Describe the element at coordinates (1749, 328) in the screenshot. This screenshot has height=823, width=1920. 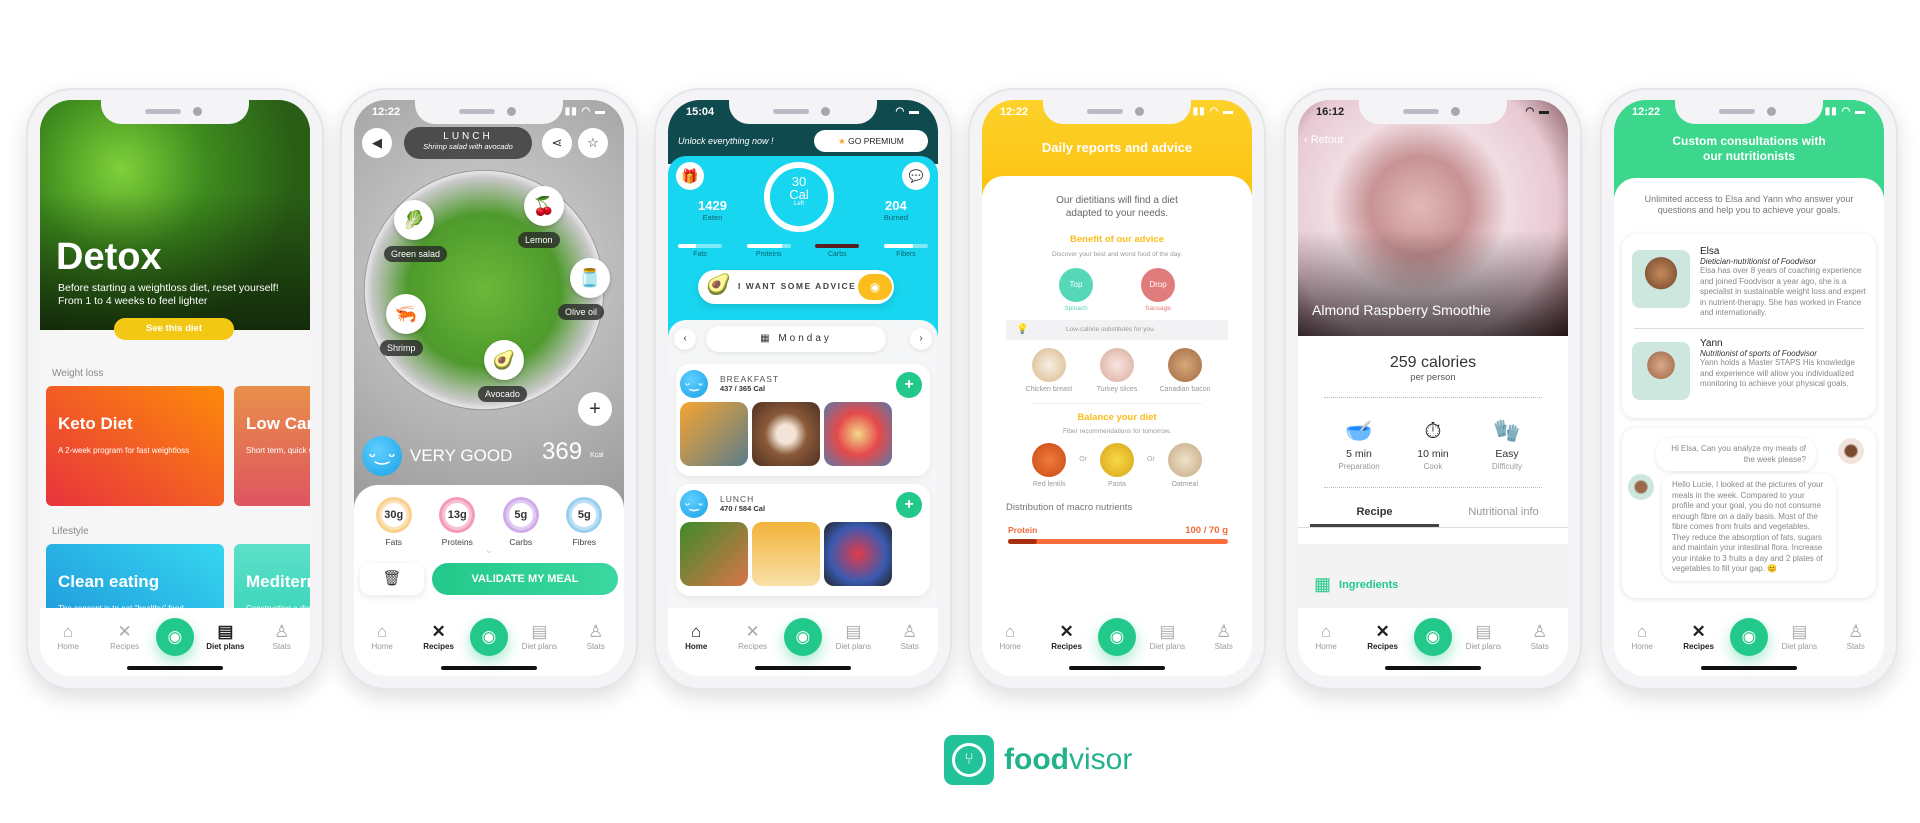
I see `divider` at that location.